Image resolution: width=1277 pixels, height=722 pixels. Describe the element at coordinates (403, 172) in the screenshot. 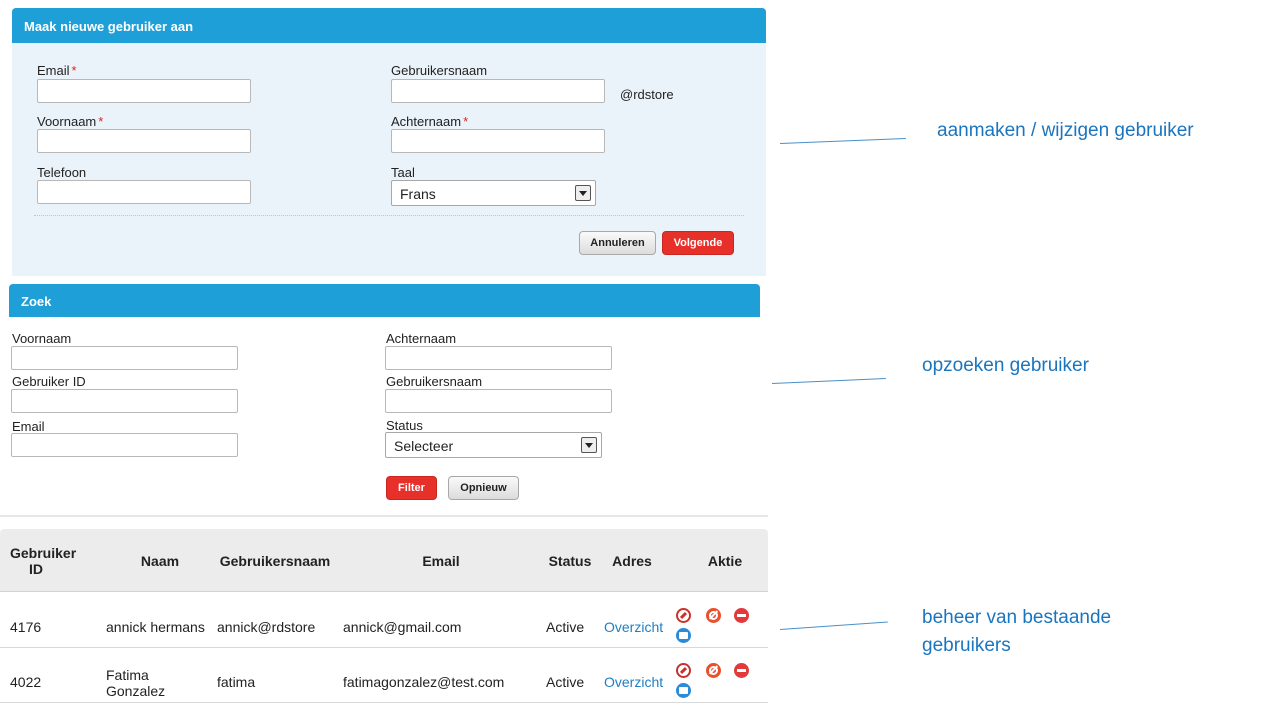

I see `taal-label: Taal` at that location.